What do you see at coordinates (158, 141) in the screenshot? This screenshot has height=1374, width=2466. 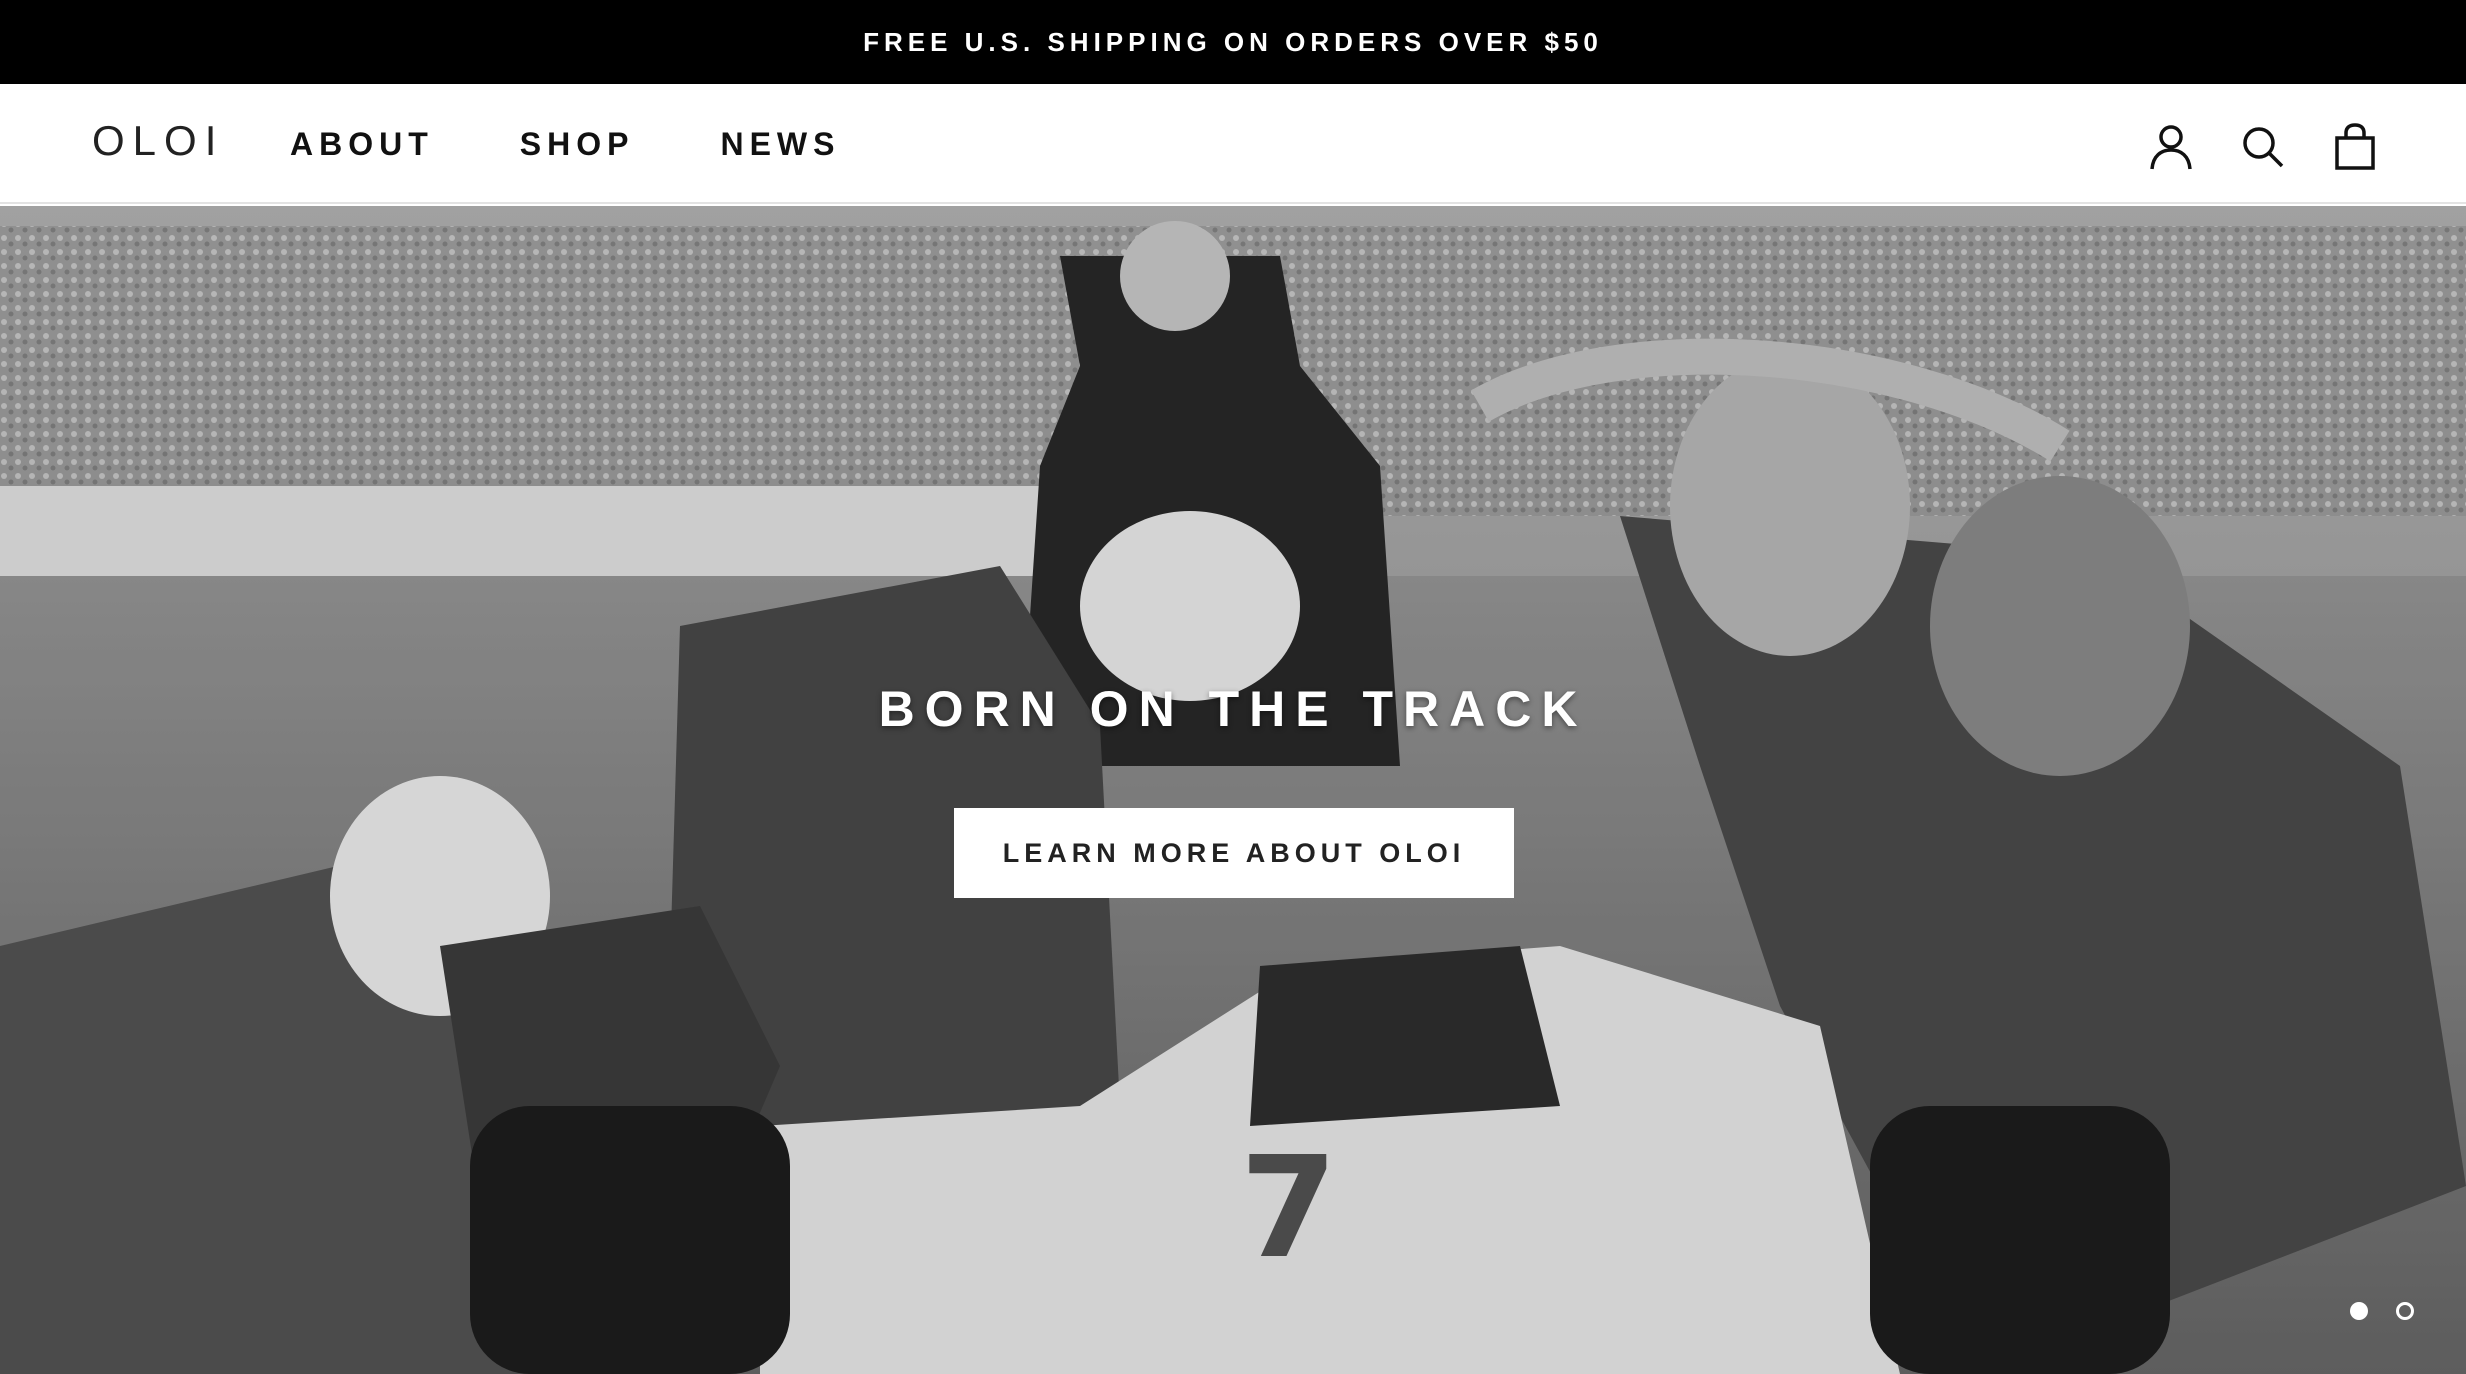 I see `logo: OLOI` at bounding box center [158, 141].